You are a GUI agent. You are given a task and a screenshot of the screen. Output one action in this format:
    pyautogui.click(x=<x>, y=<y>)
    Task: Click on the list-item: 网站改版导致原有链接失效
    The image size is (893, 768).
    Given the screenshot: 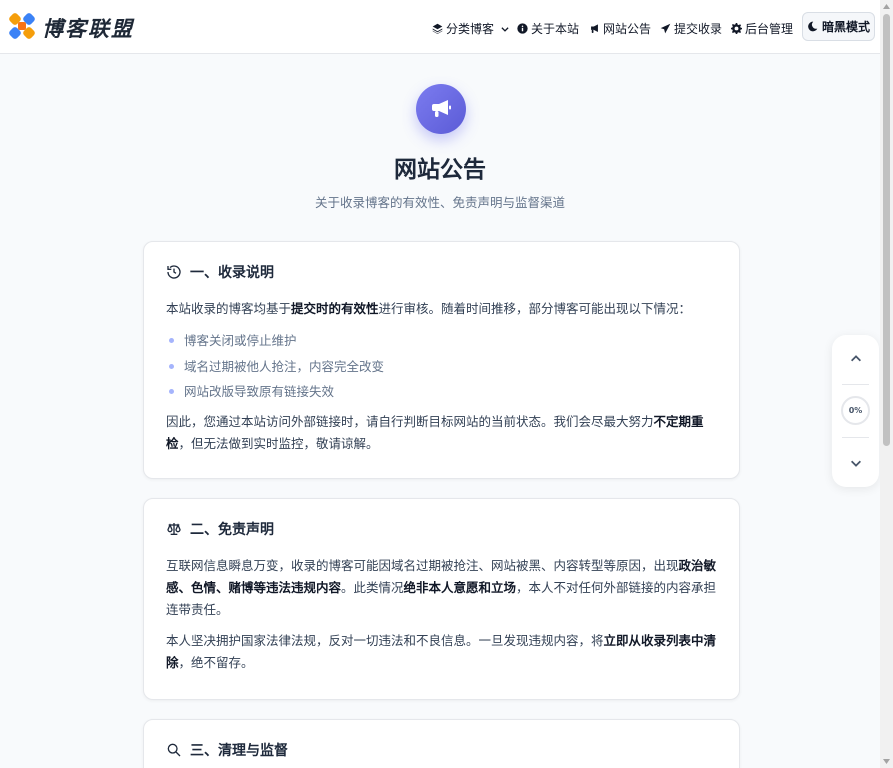 What is the action you would take?
    pyautogui.click(x=441, y=392)
    